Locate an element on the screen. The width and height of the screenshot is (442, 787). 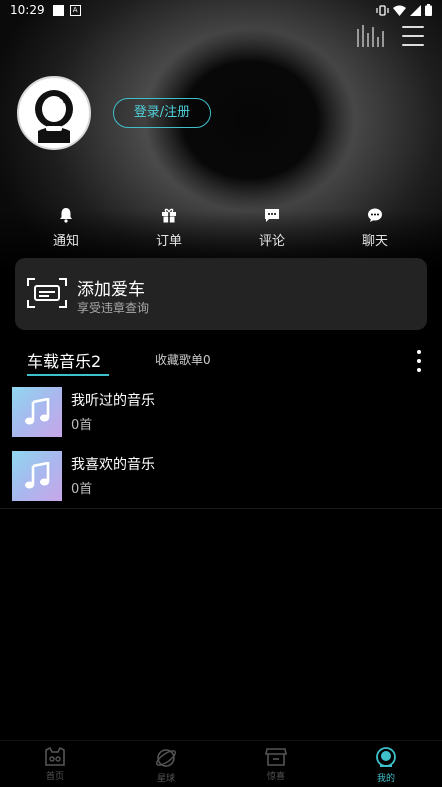
notification-badge-icon: A is located at coordinates (75, 10).